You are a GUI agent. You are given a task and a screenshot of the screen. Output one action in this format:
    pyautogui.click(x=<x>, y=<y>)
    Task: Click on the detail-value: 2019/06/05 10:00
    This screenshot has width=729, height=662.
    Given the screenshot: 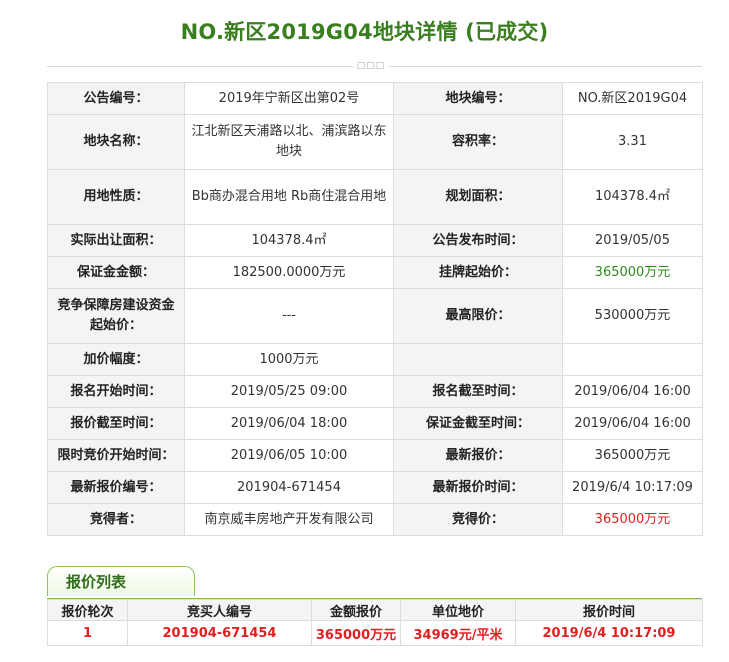 What is the action you would take?
    pyautogui.click(x=289, y=455)
    